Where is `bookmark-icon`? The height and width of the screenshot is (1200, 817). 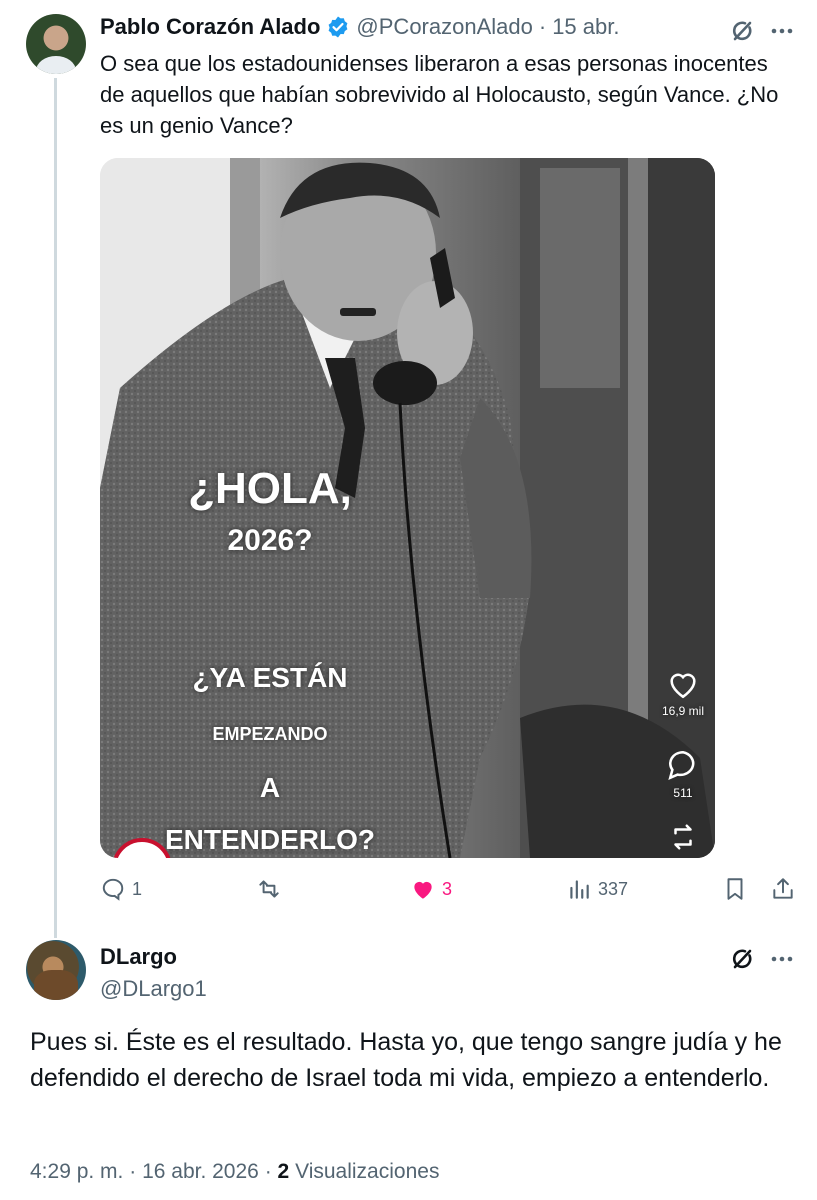
bookmark-icon is located at coordinates (735, 889).